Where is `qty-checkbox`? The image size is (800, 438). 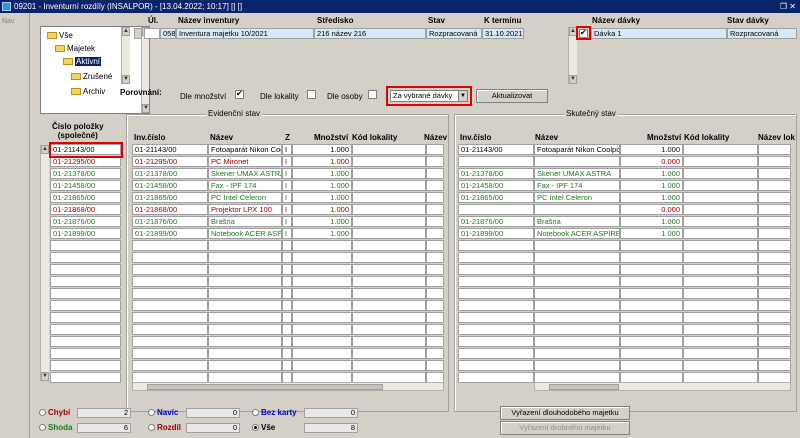
qty-checkbox is located at coordinates (239, 94).